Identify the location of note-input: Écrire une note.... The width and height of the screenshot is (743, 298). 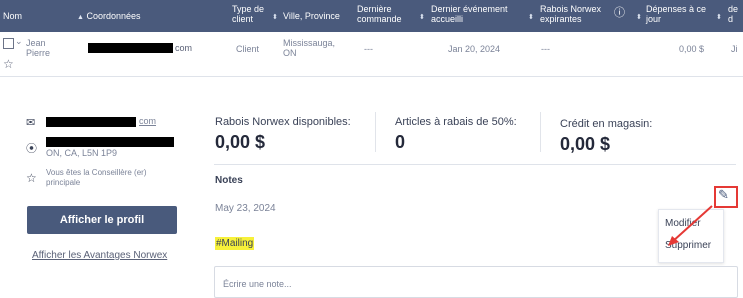
(476, 282).